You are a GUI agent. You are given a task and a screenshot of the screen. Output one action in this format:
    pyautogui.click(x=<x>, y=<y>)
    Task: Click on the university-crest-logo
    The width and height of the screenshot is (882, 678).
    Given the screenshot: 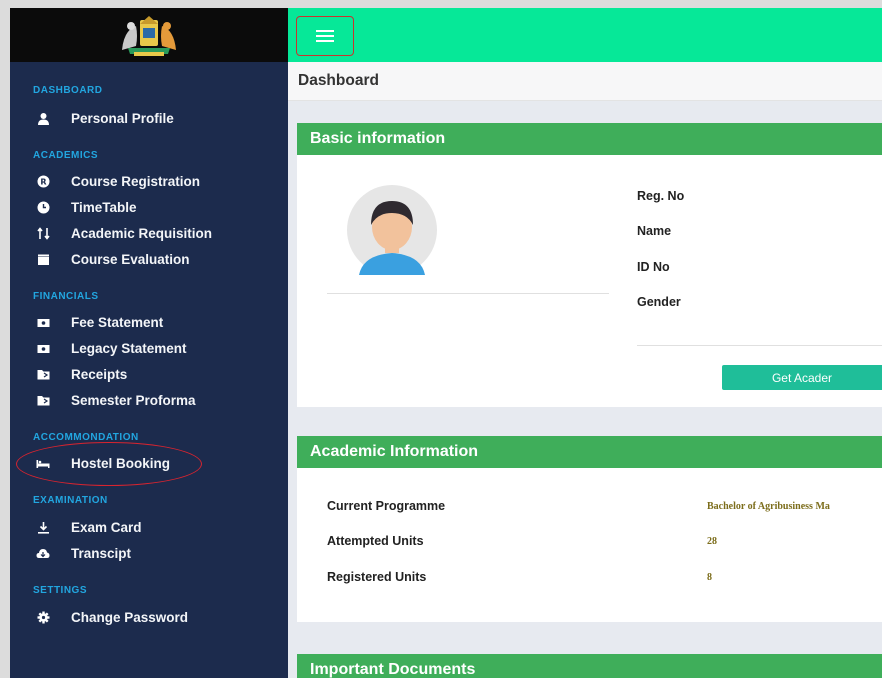 What is the action you would take?
    pyautogui.click(x=149, y=36)
    